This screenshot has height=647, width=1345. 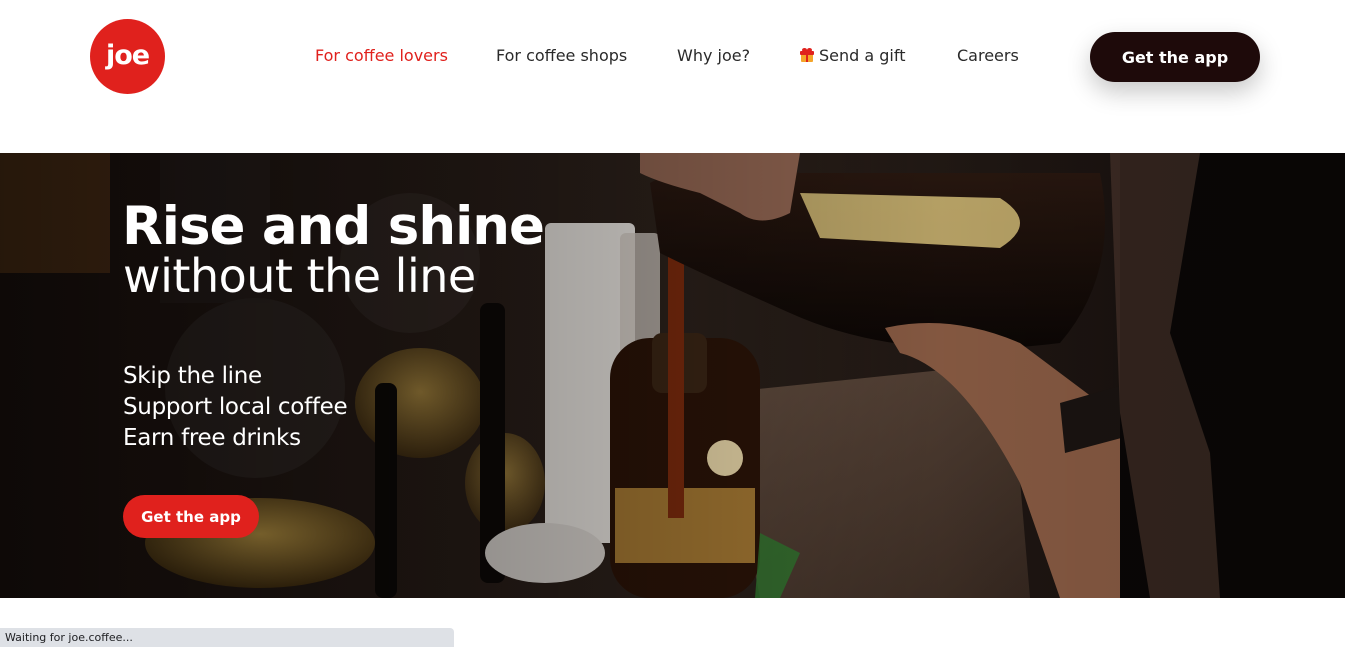 I want to click on benefit-support-local-coffee: Support local coffee, so click(x=235, y=407).